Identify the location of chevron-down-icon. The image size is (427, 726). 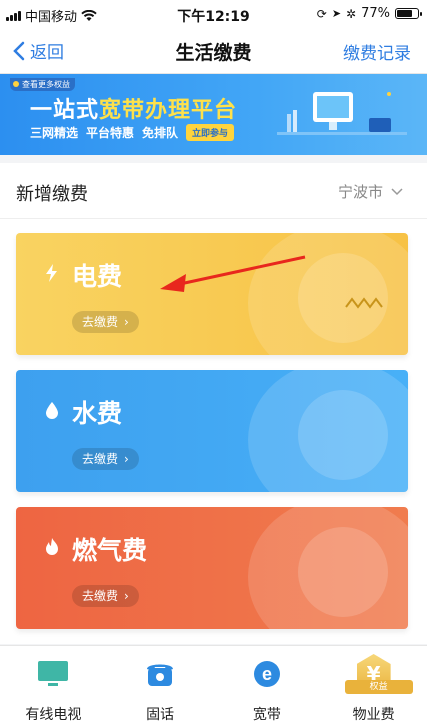
(397, 191).